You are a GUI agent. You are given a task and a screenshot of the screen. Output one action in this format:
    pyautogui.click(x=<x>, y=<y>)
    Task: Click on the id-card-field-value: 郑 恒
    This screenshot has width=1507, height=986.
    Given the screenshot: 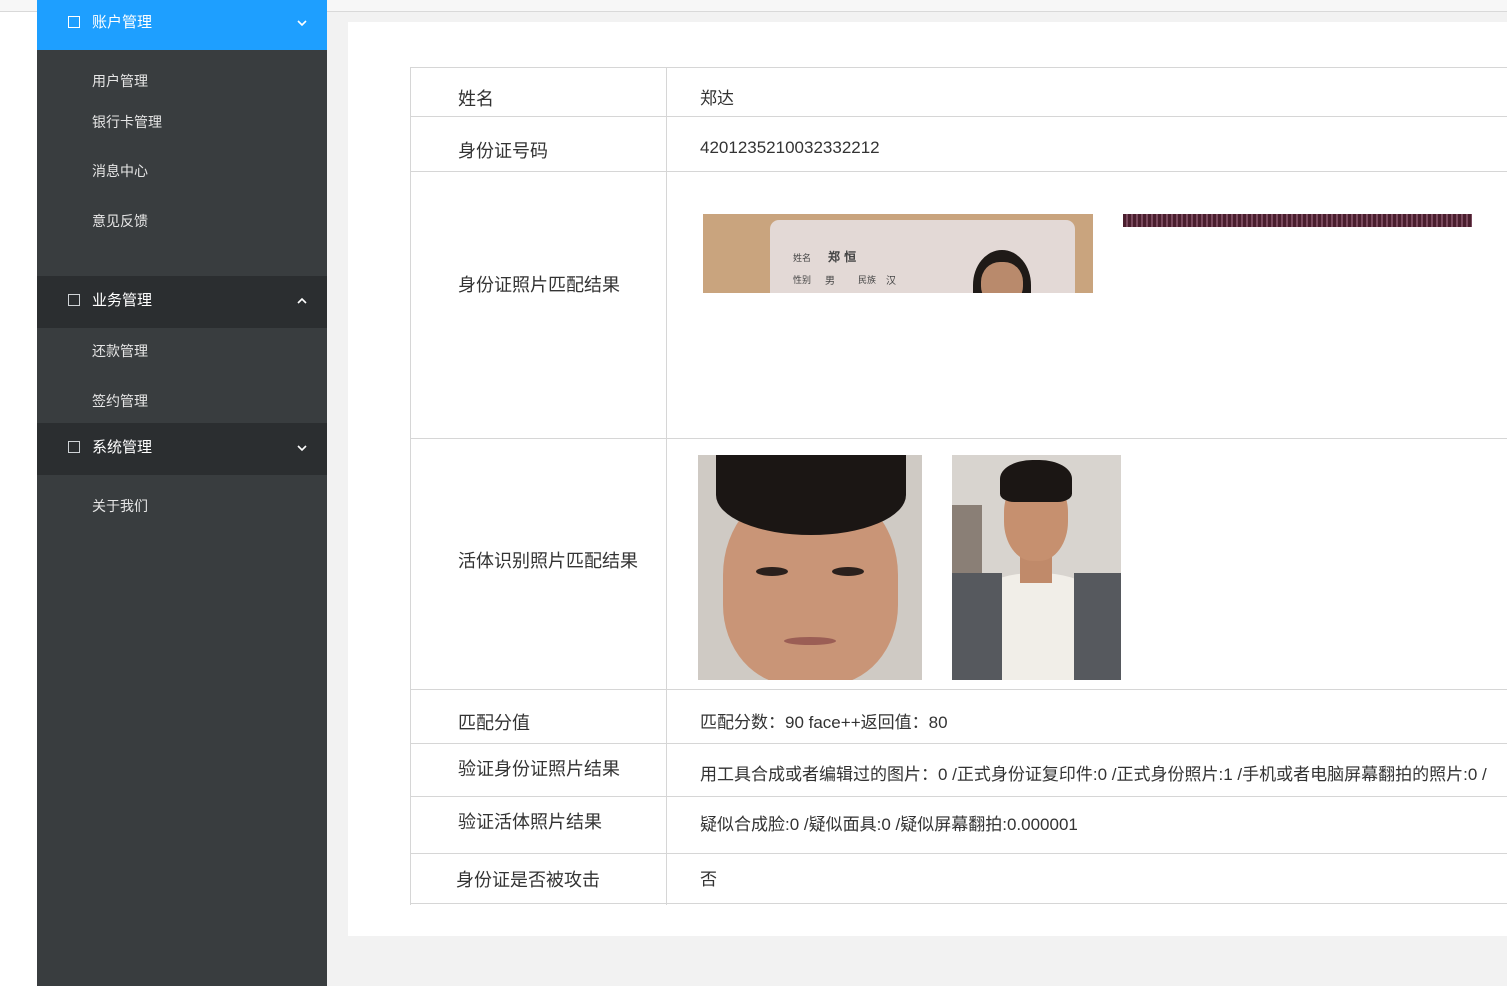 What is the action you would take?
    pyautogui.click(x=842, y=257)
    